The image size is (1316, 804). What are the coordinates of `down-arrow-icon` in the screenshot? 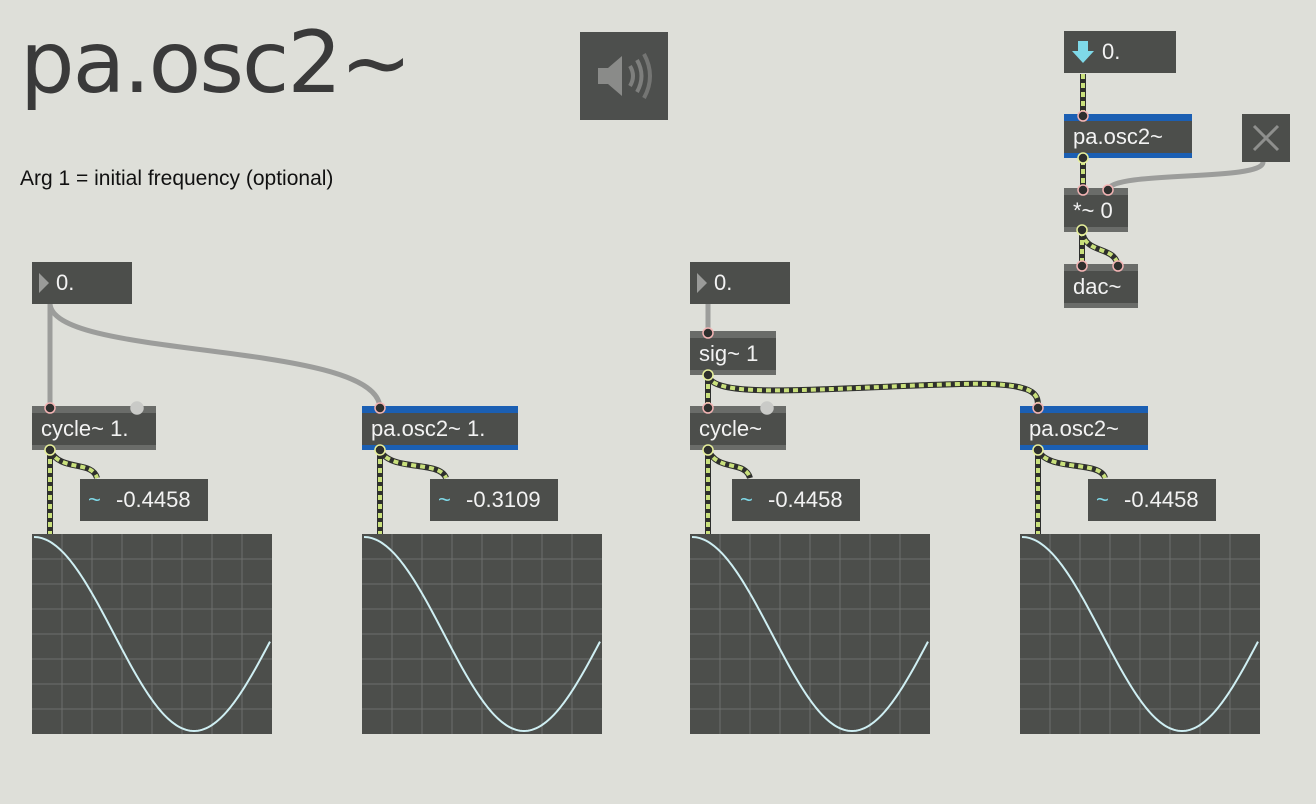 It's located at (1083, 52).